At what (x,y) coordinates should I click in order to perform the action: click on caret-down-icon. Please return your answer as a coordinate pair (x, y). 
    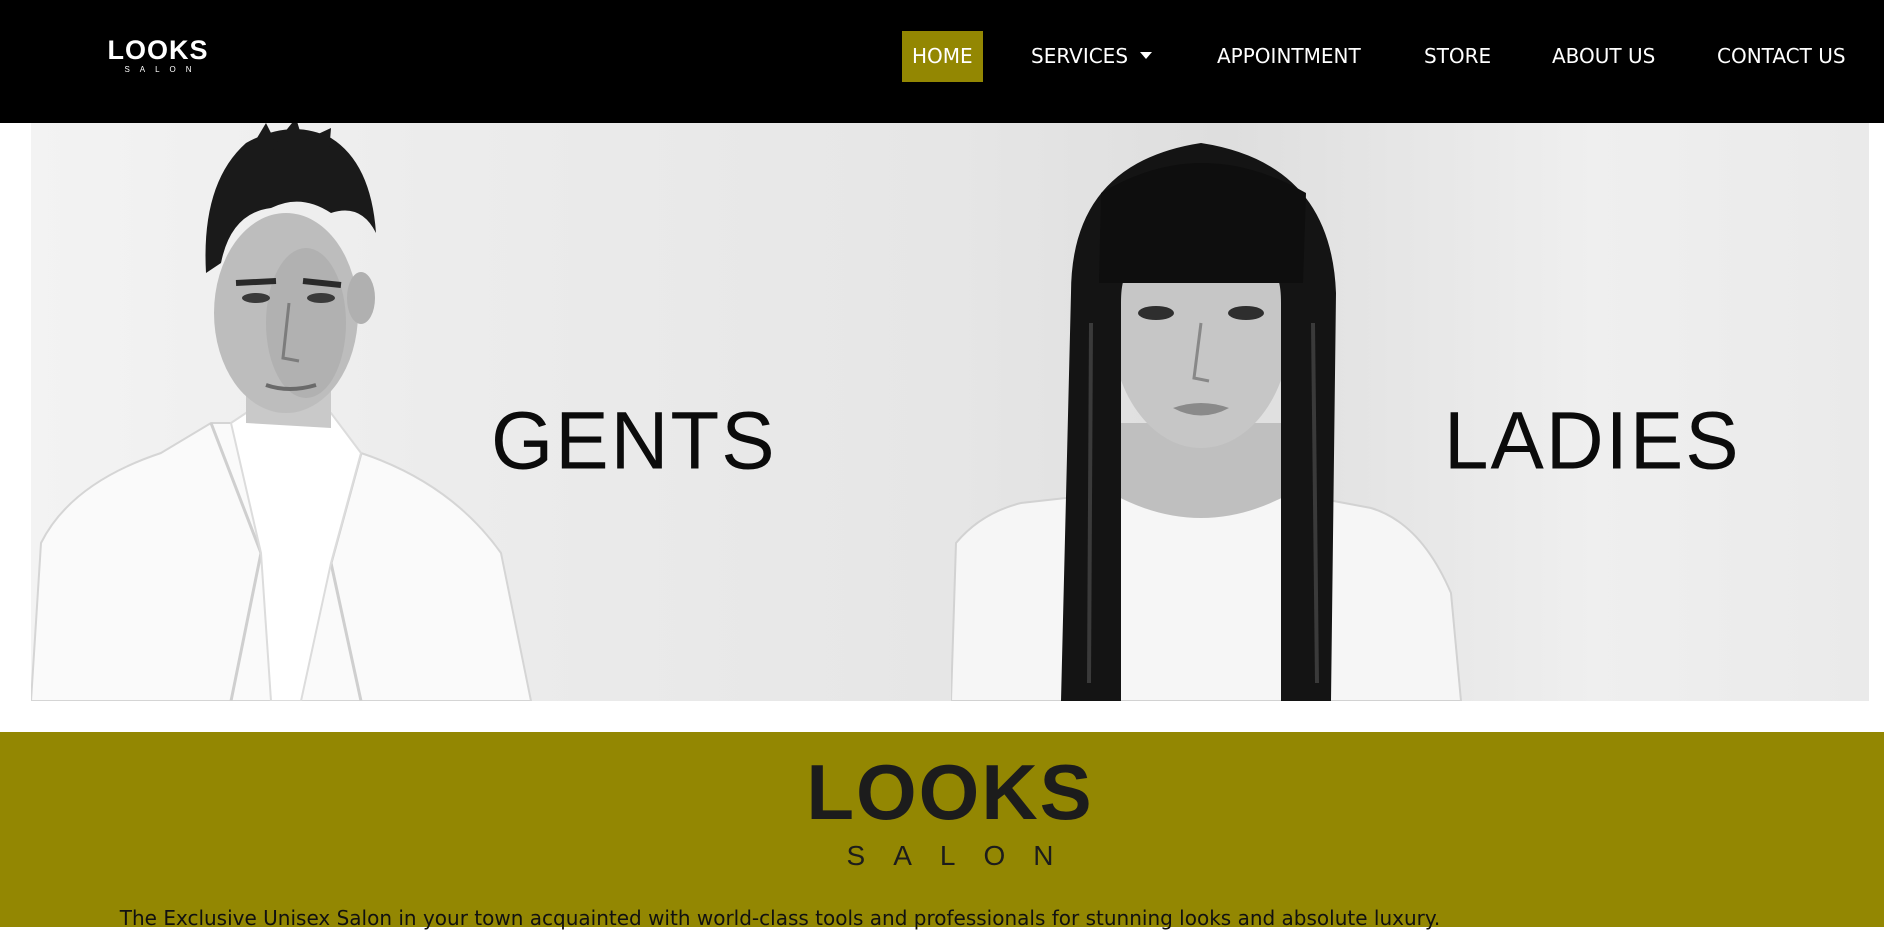
    Looking at the image, I should click on (1146, 55).